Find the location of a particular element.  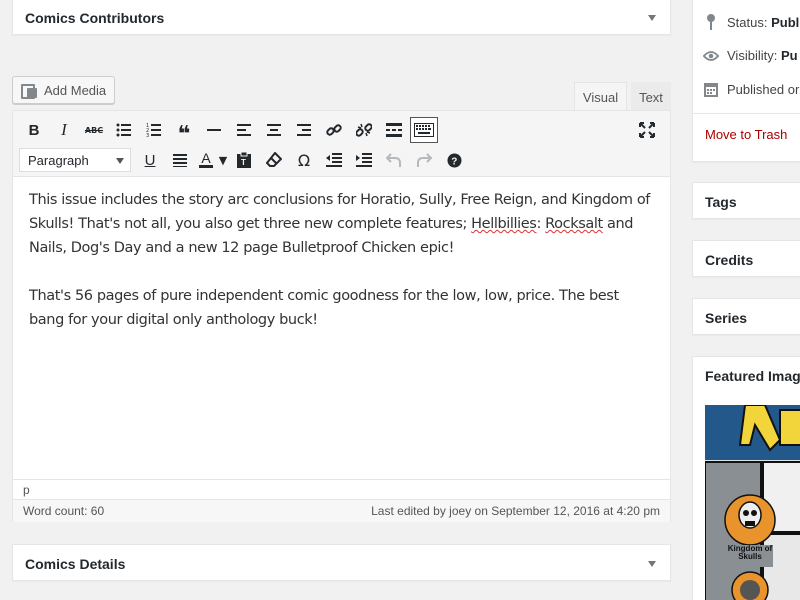

insert-link-button is located at coordinates (334, 130).